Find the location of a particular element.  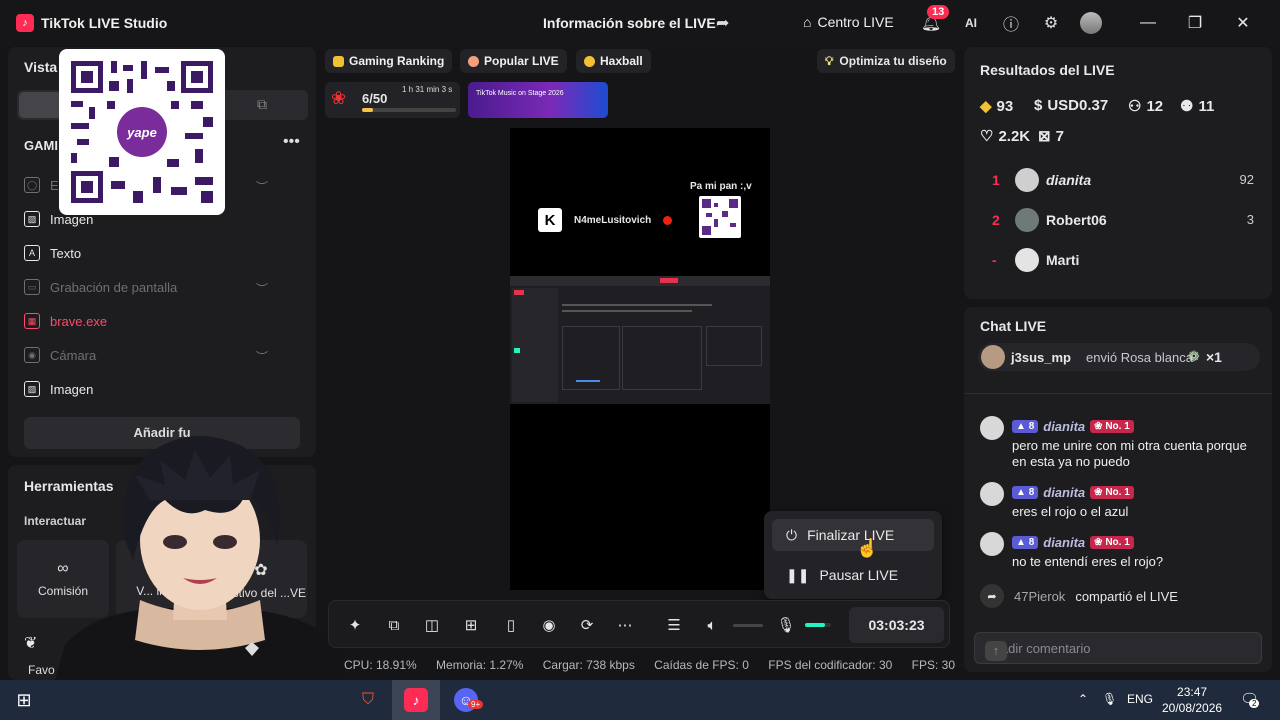

end-live-option: ⏻ Finalizar LIVE is located at coordinates (853, 535).